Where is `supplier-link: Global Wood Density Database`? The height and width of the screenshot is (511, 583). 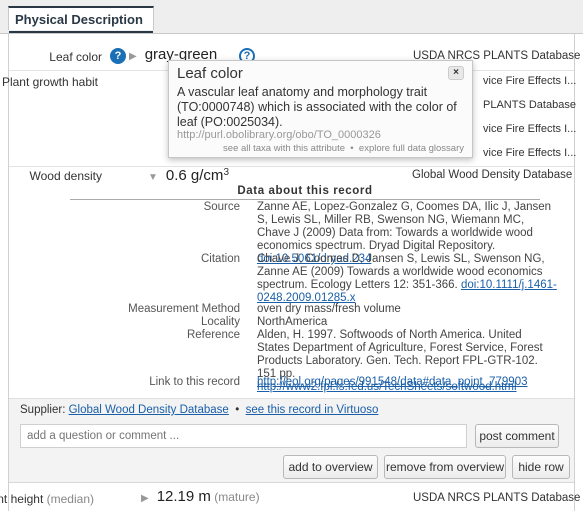 supplier-link: Global Wood Density Database is located at coordinates (149, 410).